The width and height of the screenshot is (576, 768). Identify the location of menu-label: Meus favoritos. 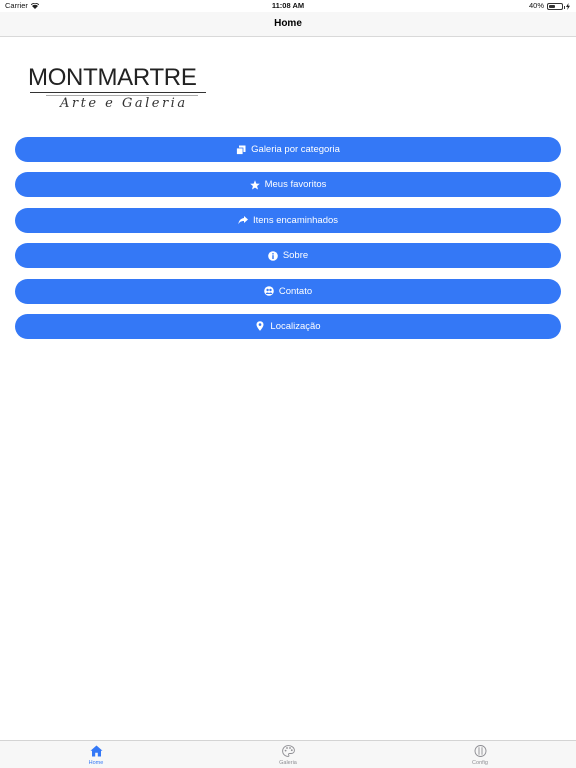
(295, 185).